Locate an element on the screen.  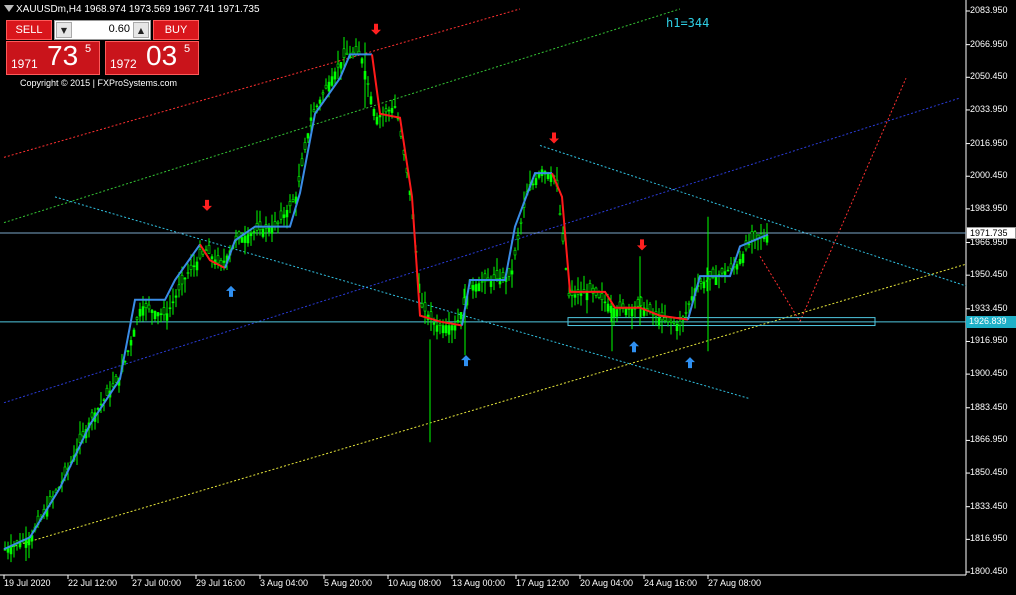
trend-up-segment is located at coordinates (506, 249).